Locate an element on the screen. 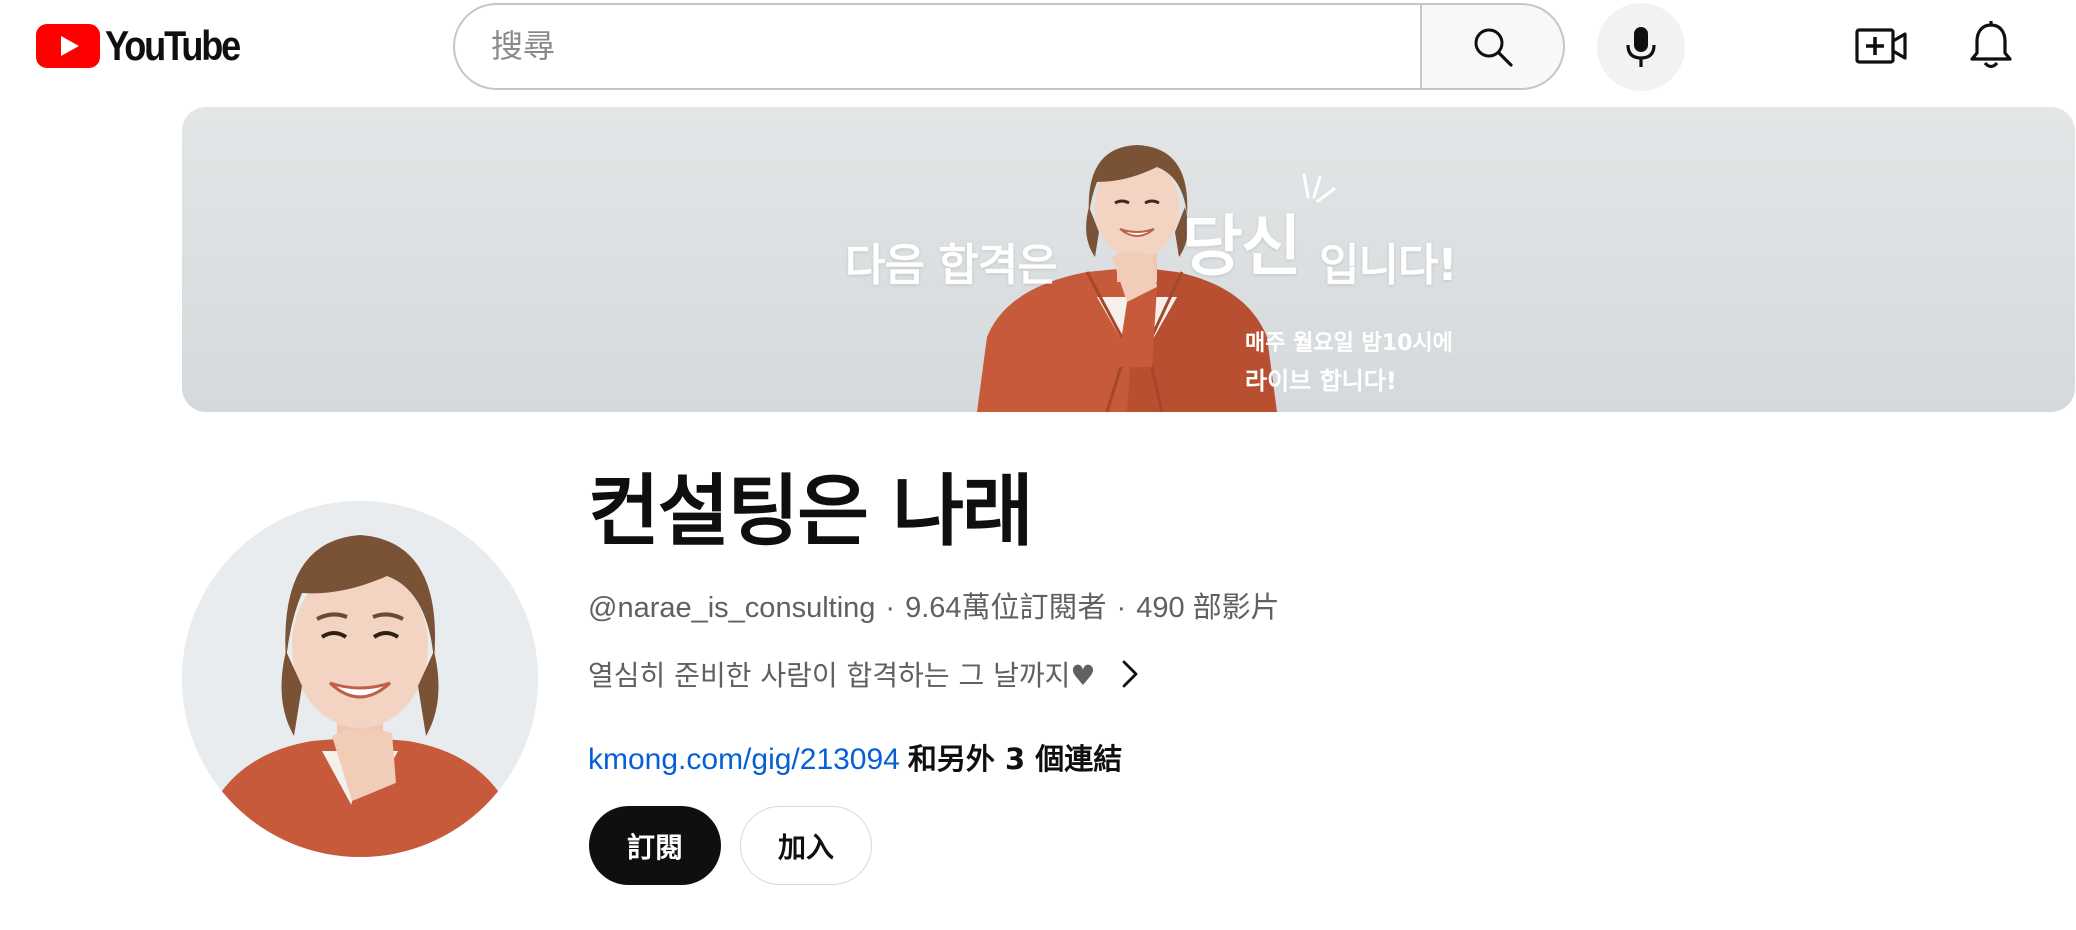 The image size is (2076, 930). channel-avatar is located at coordinates (360, 679).